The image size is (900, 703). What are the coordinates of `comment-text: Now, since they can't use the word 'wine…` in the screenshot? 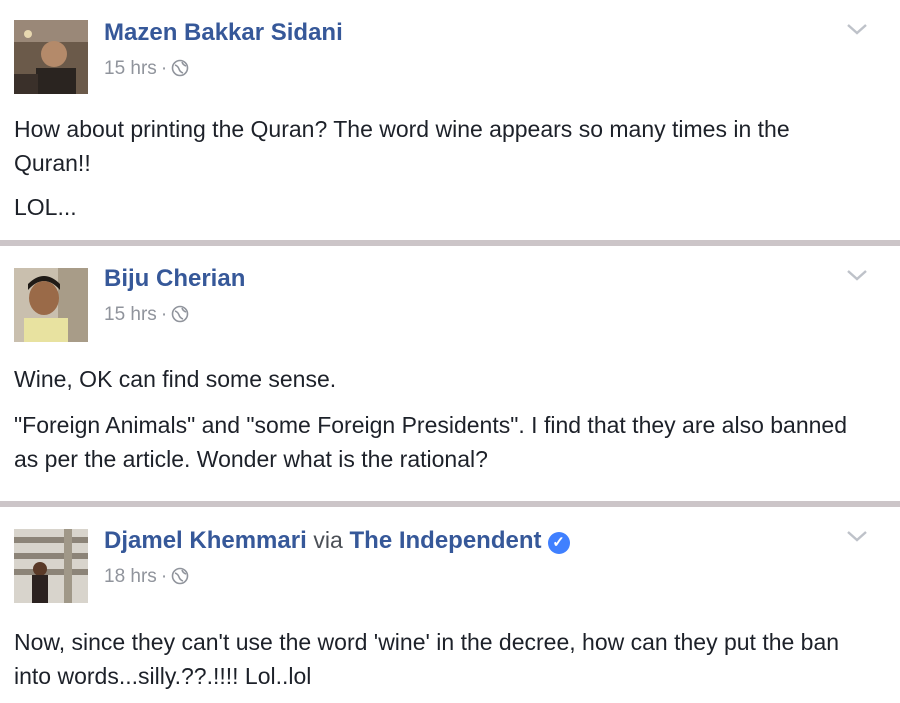 It's located at (437, 664).